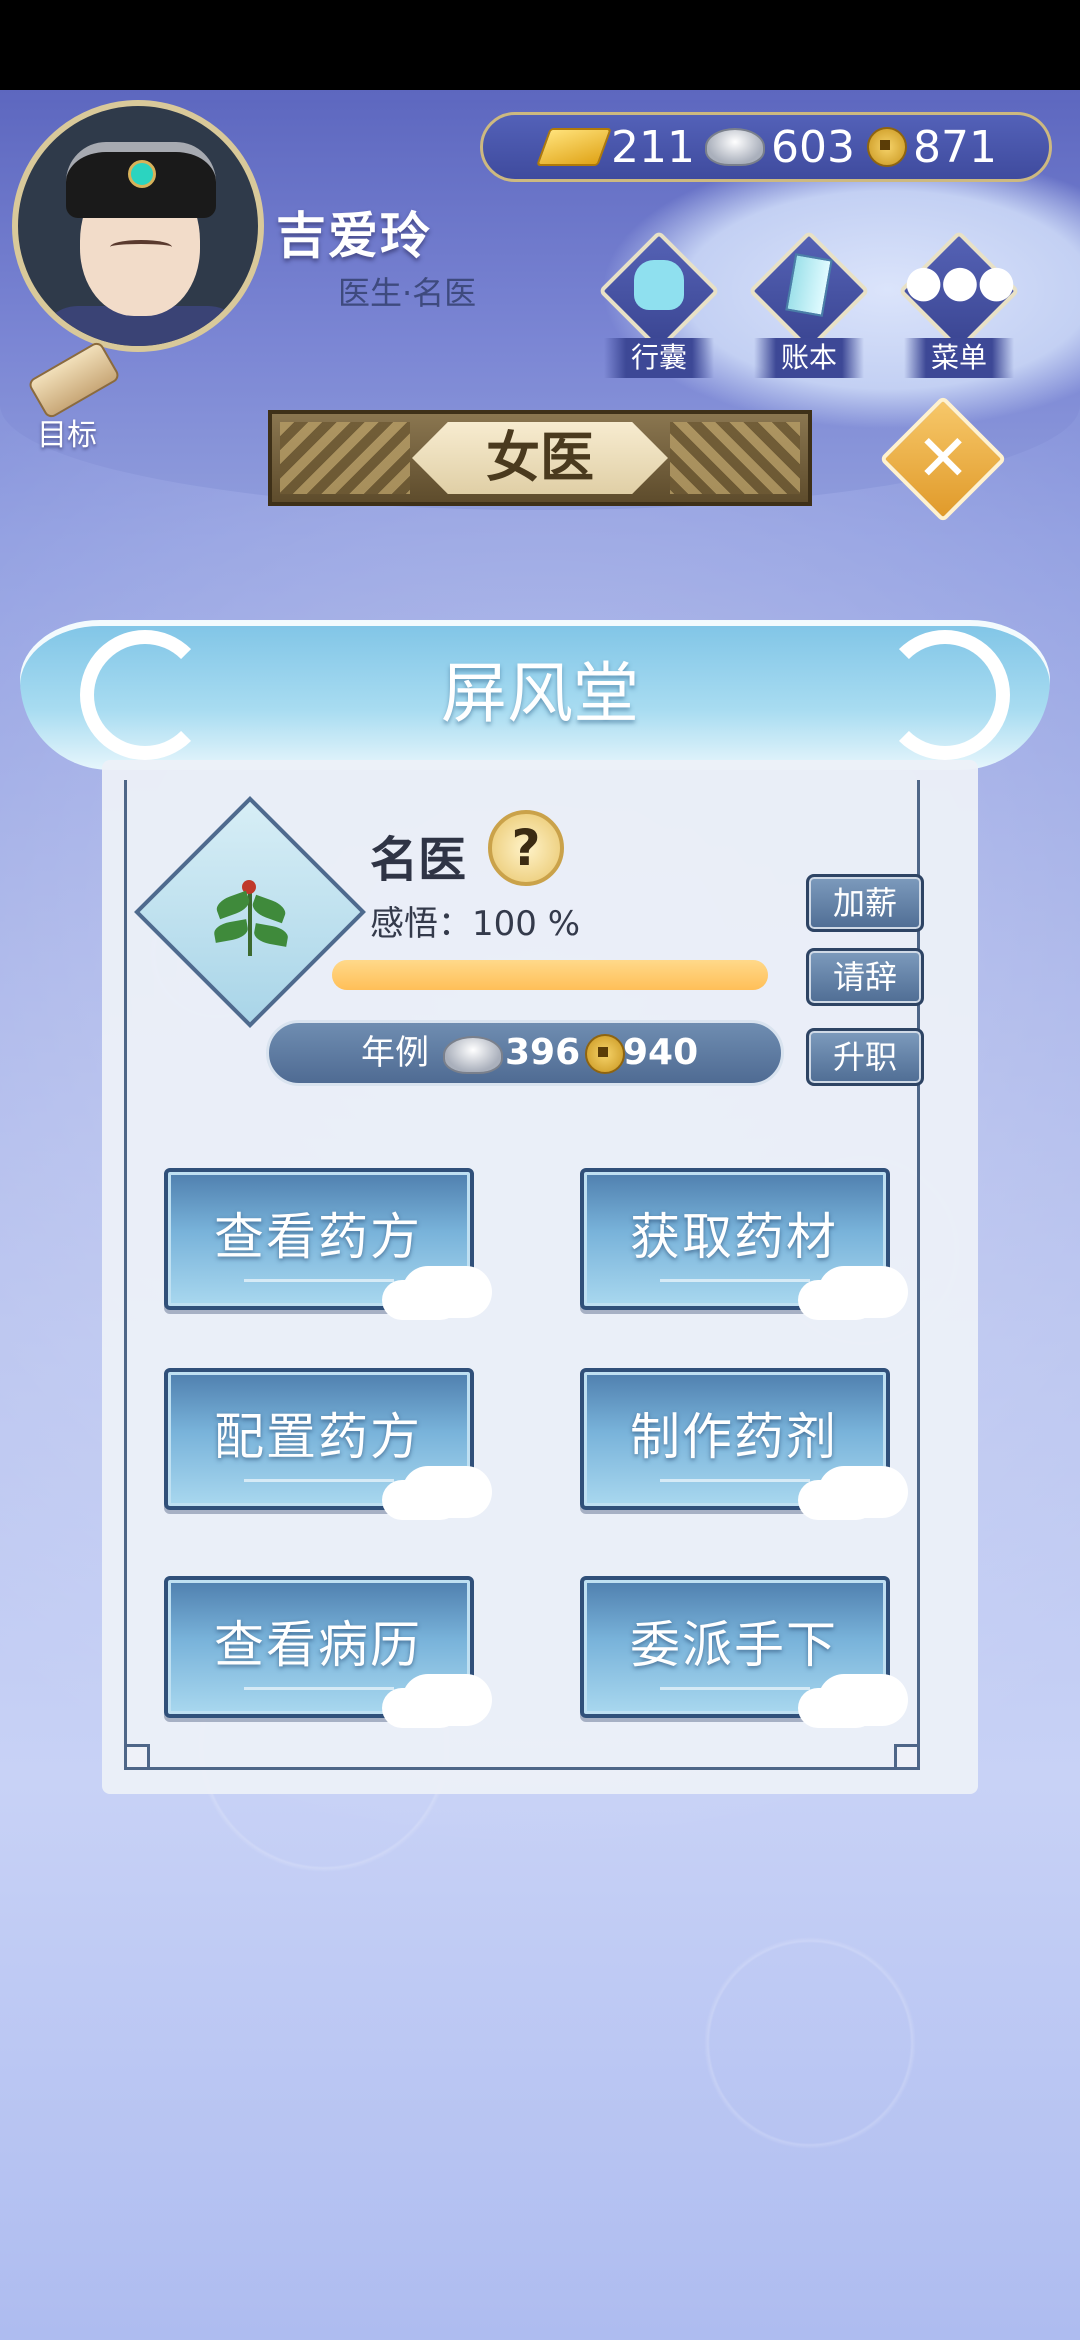 The height and width of the screenshot is (2340, 1080). I want to click on insight-progress-fill, so click(550, 975).